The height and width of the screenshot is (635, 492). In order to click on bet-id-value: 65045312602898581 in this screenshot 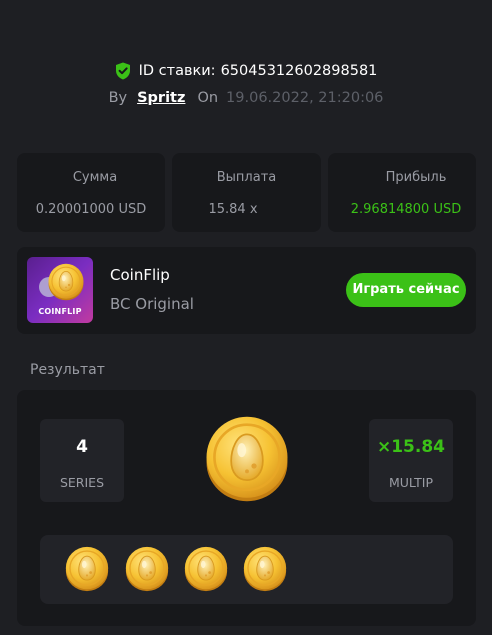, I will do `click(299, 71)`.